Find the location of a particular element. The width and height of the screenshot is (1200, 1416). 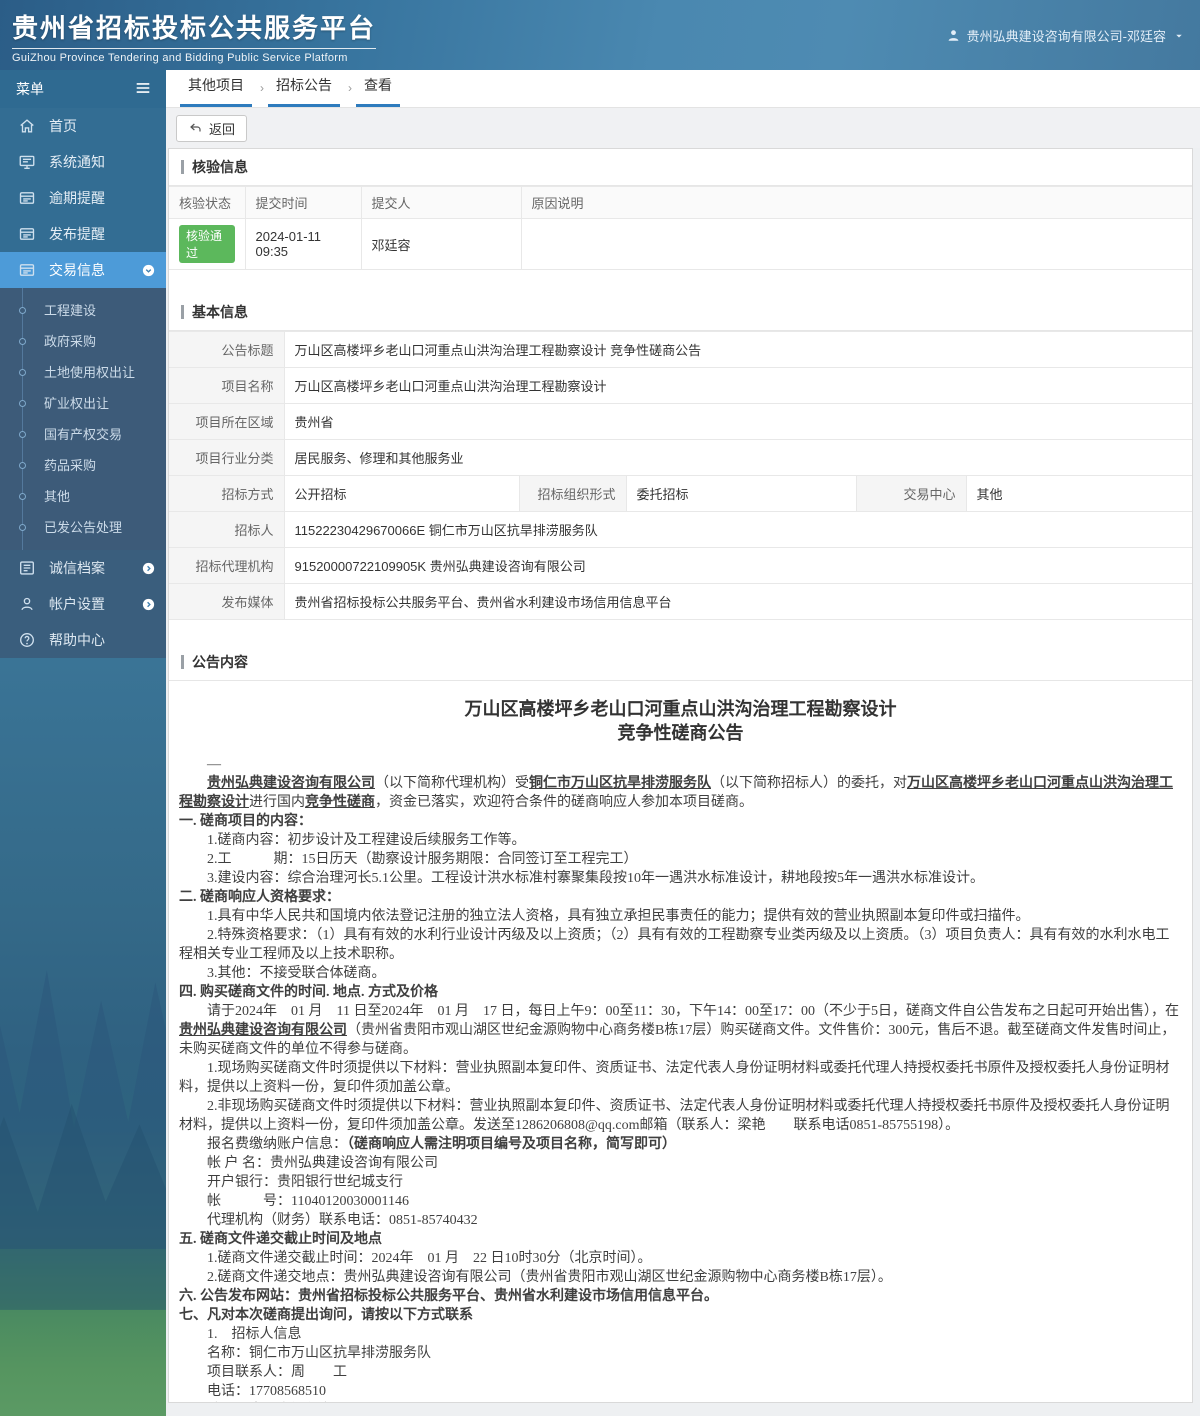

text-segment: 贵州弘典建设咨询有限公司 is located at coordinates (291, 783).